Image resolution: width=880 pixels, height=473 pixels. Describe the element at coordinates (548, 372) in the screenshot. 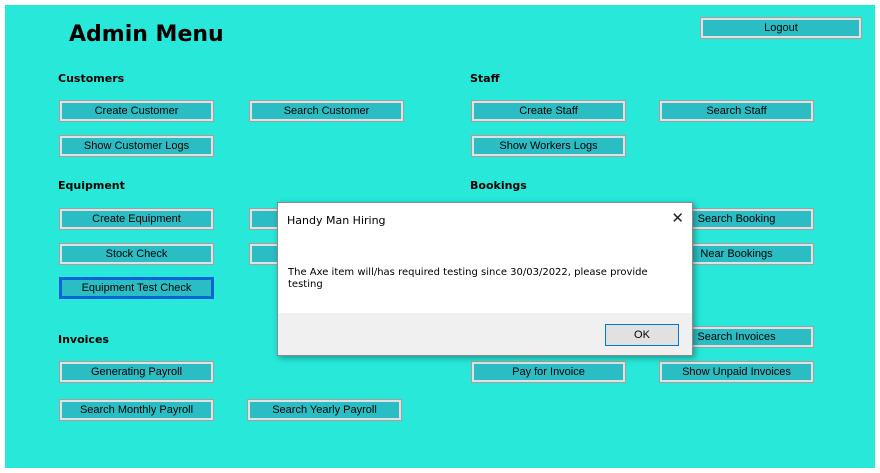

I see `pay-for-invoice-button: Pay for Invoice` at that location.